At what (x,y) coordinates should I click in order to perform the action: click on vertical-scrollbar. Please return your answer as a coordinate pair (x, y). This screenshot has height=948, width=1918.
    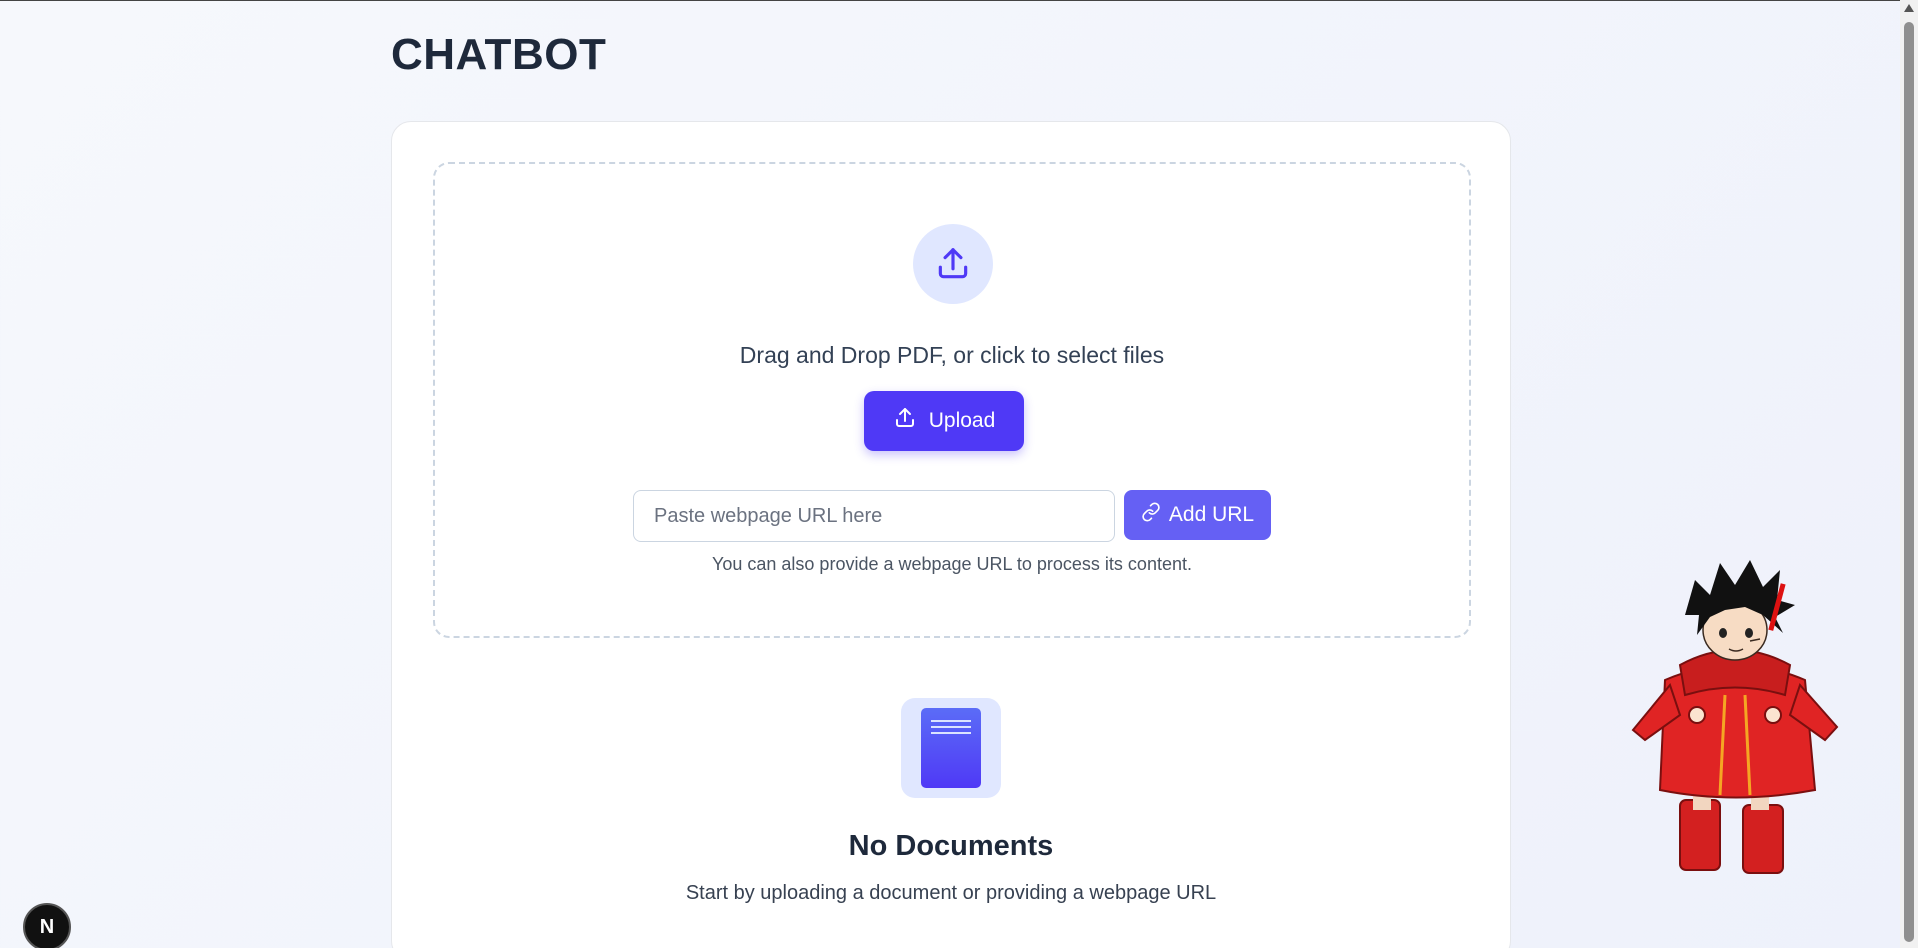
    Looking at the image, I should click on (1909, 474).